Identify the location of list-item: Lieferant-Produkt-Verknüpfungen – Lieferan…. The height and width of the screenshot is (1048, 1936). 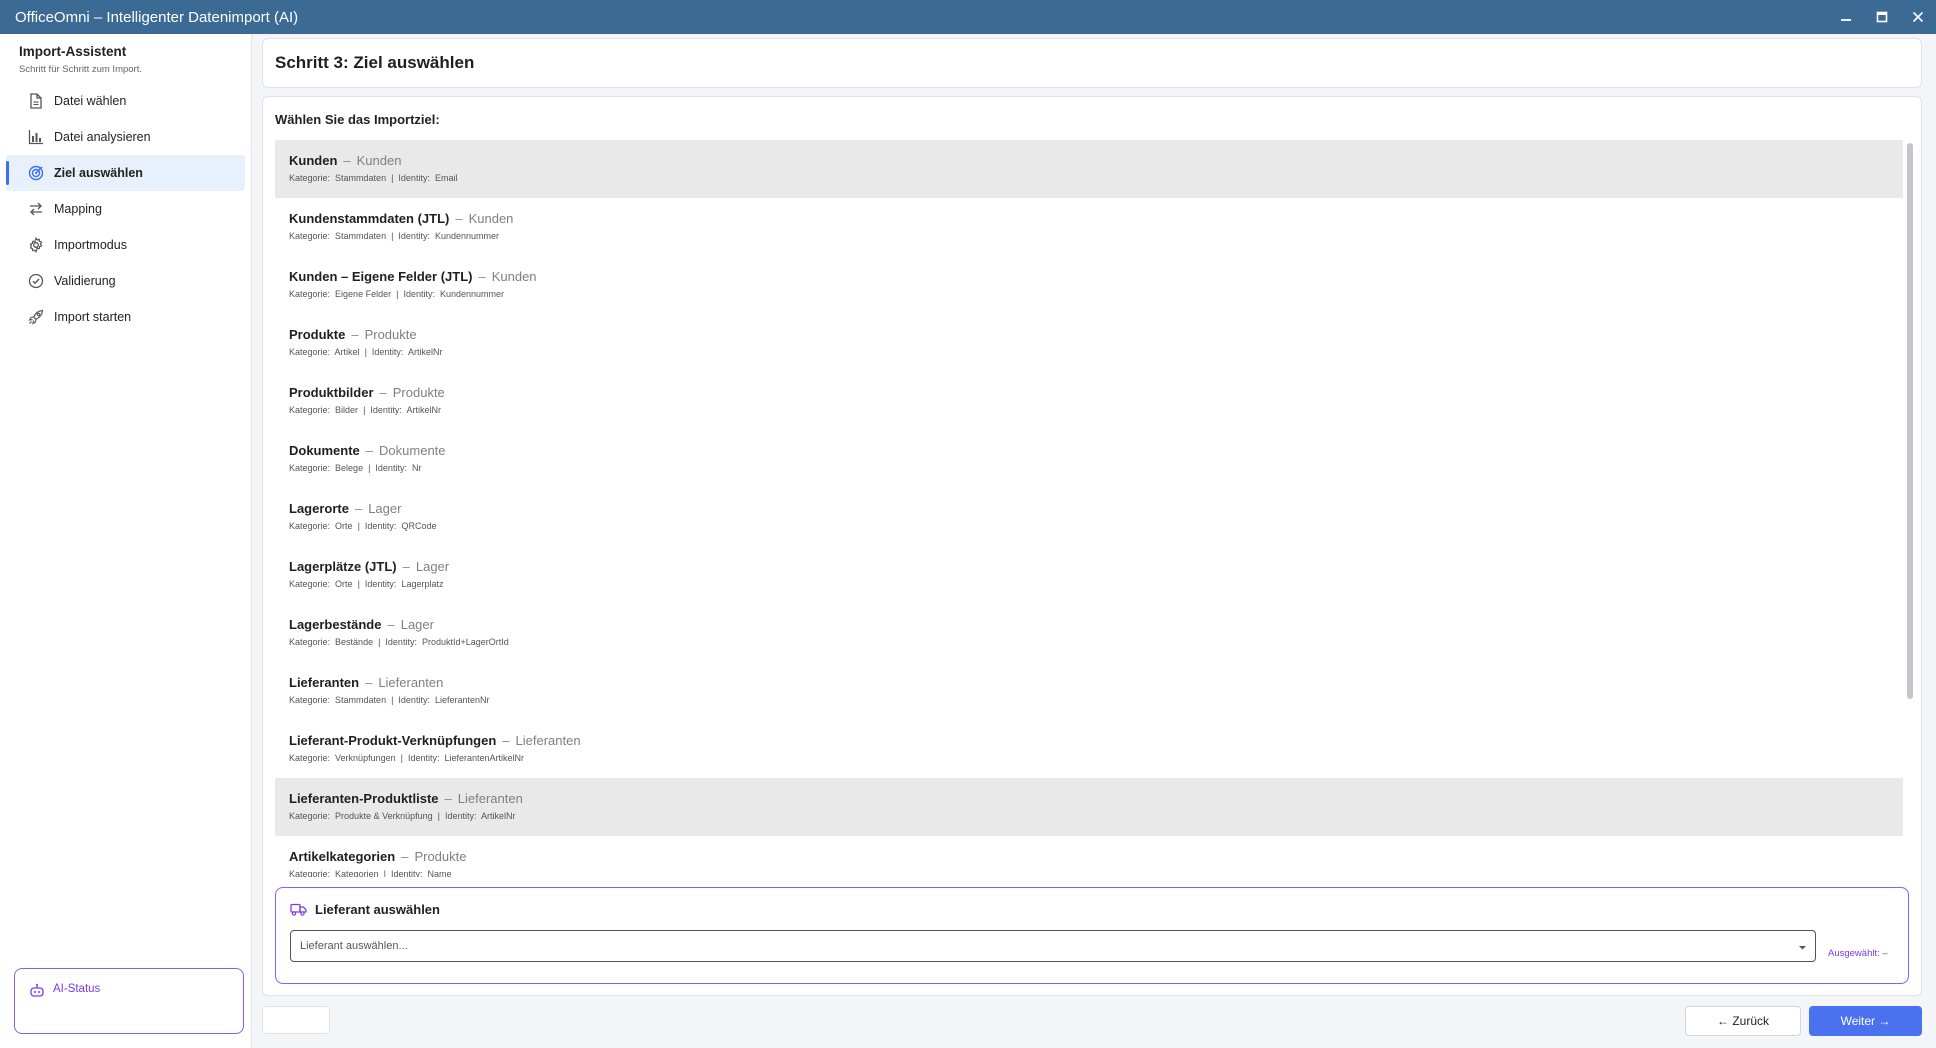
(1089, 749).